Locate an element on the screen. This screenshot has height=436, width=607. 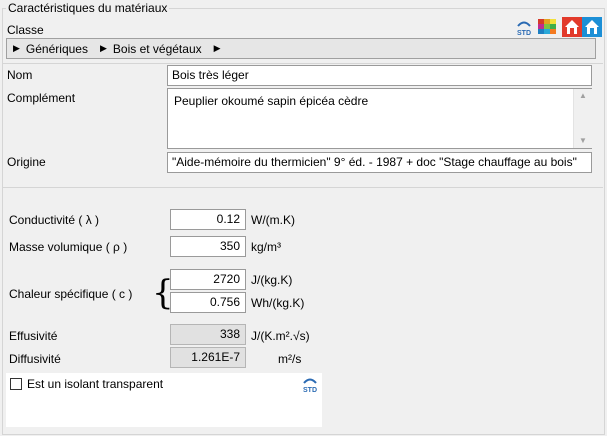
scroll-up-icon: ▲ is located at coordinates (583, 96).